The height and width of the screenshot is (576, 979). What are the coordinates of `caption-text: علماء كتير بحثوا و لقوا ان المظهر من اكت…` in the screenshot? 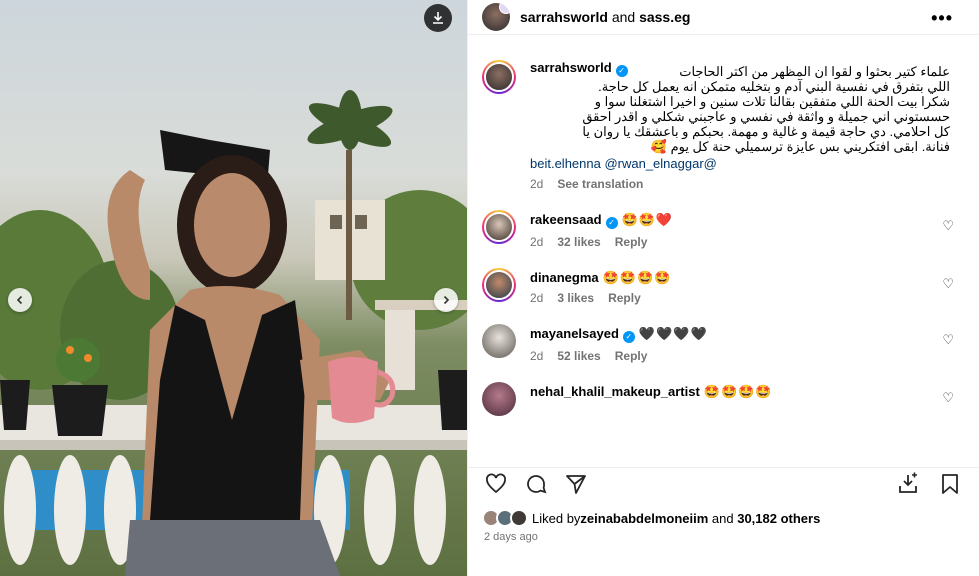 It's located at (740, 109).